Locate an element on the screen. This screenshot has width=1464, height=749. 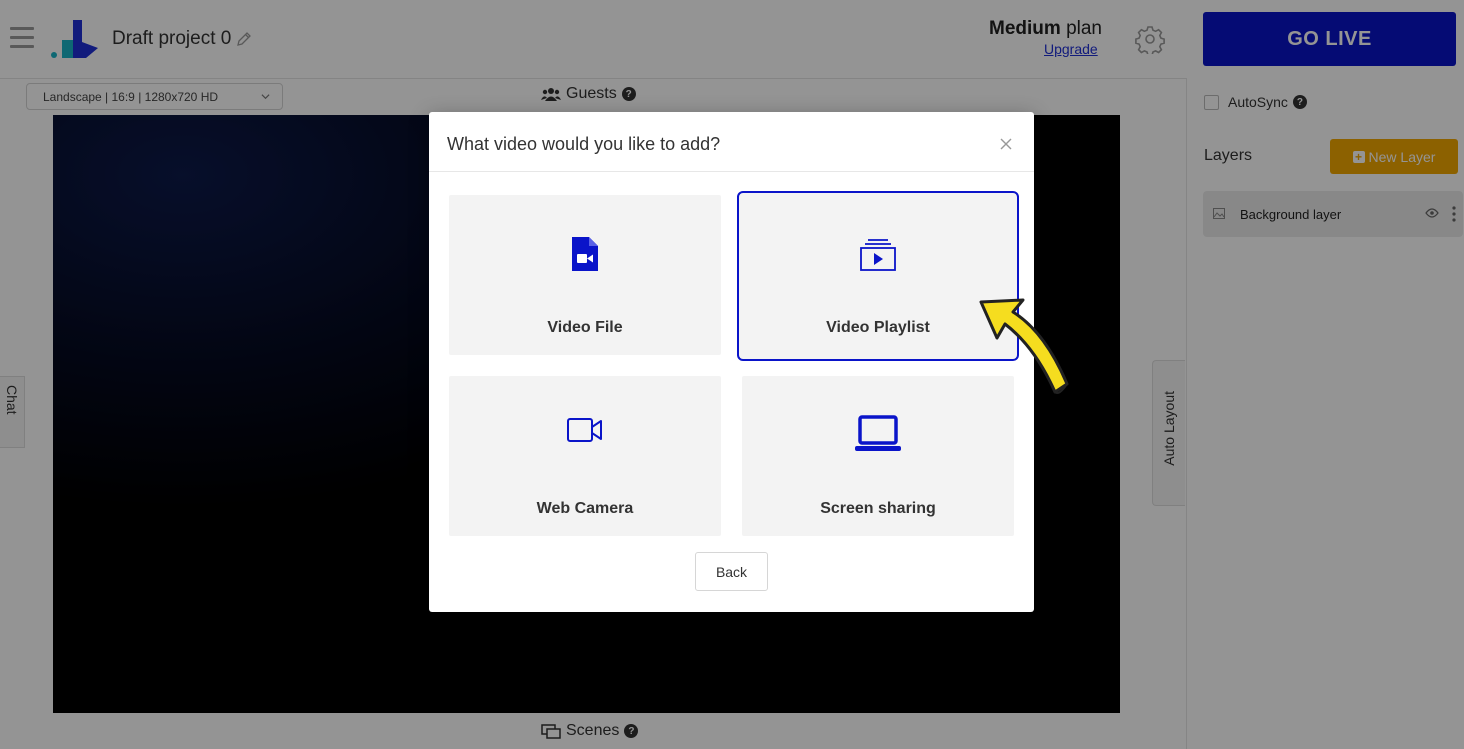
close-icon is located at coordinates (1006, 144).